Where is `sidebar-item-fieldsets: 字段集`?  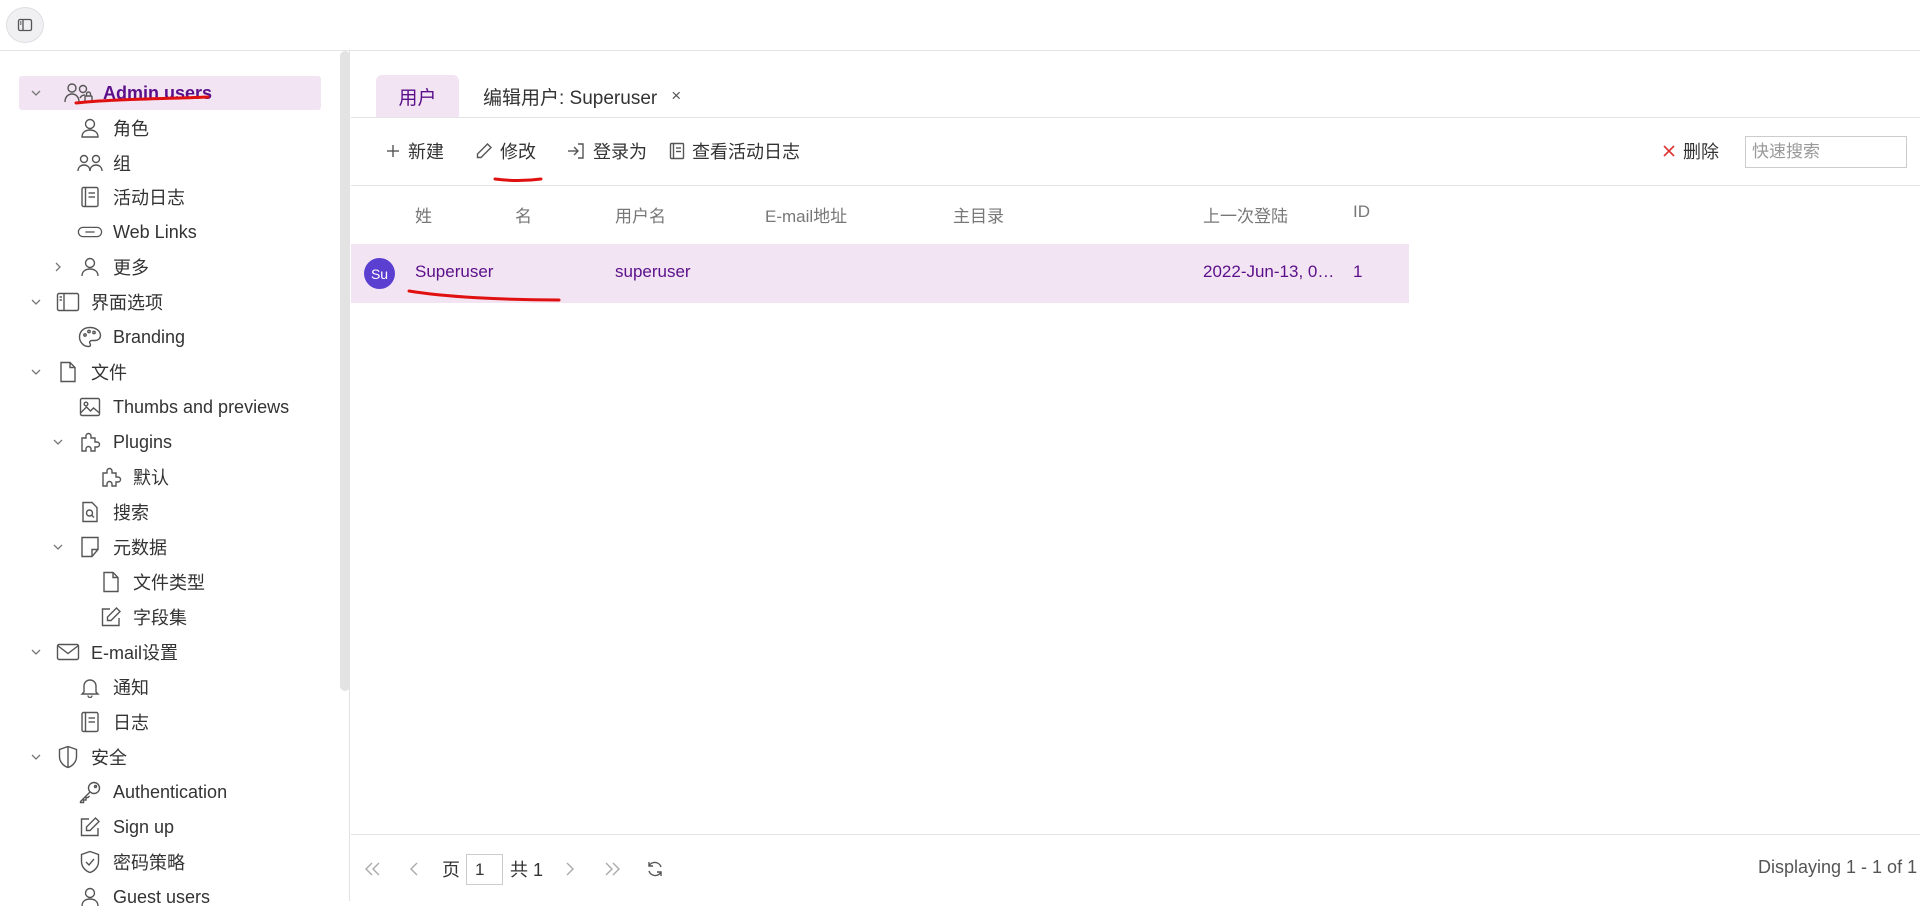 sidebar-item-fieldsets: 字段集 is located at coordinates (142, 617).